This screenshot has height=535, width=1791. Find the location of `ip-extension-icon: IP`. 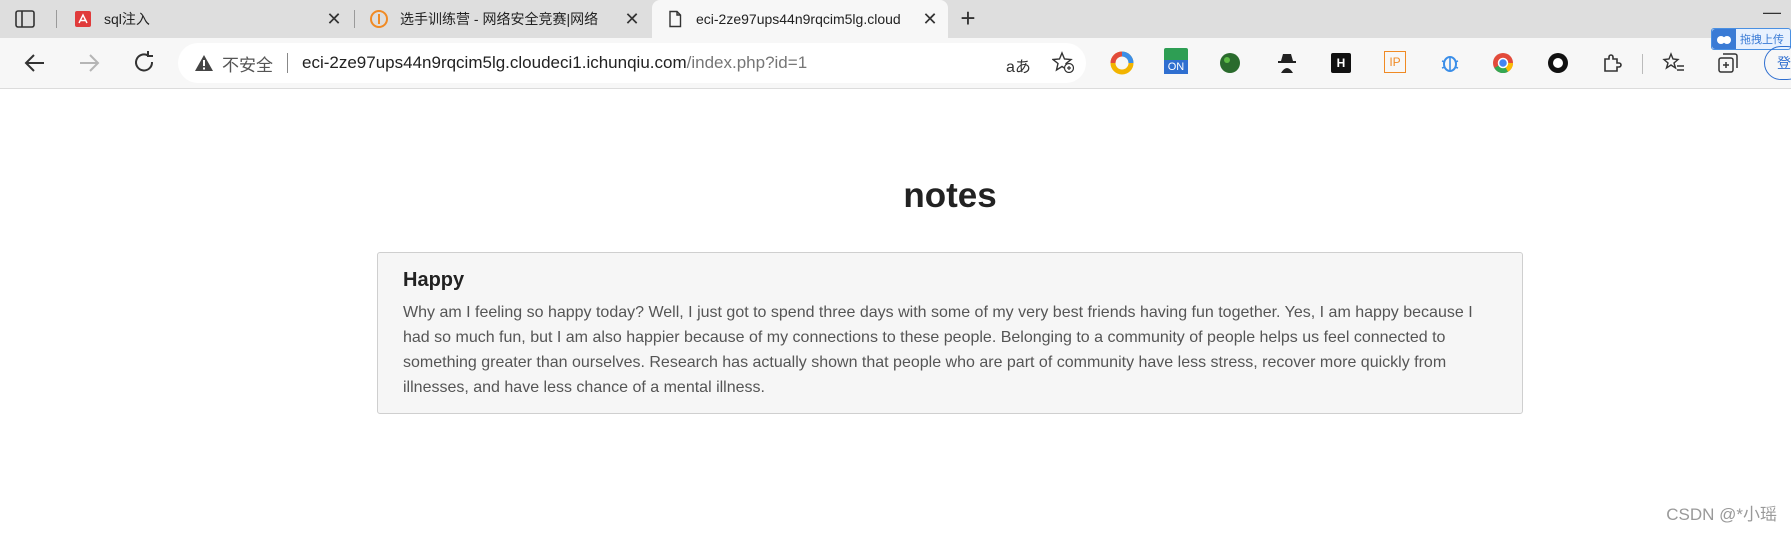

ip-extension-icon: IP is located at coordinates (1395, 62).